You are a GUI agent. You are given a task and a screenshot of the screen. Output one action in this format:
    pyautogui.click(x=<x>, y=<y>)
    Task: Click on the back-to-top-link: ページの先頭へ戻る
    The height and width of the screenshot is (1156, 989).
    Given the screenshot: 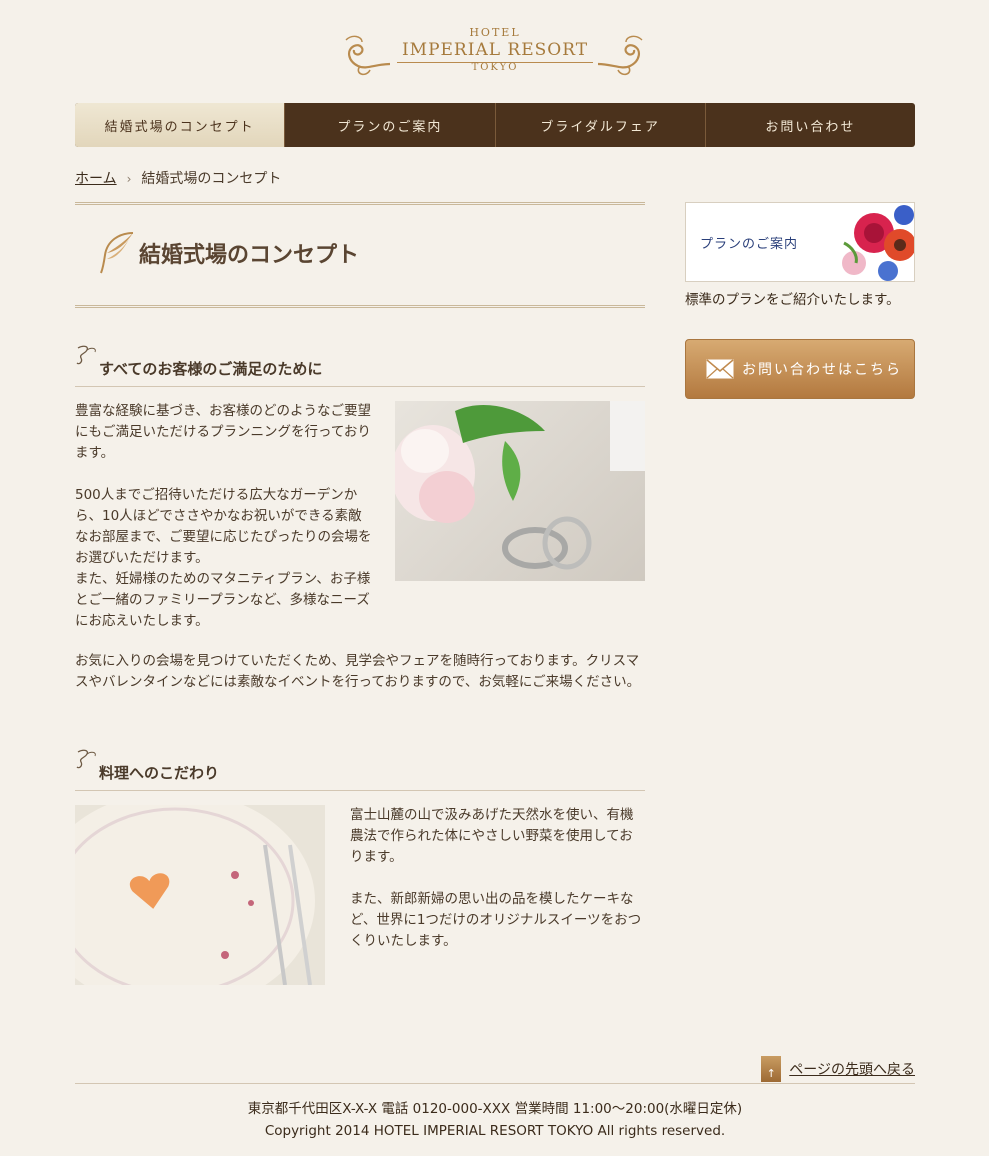 What is the action you would take?
    pyautogui.click(x=852, y=1069)
    